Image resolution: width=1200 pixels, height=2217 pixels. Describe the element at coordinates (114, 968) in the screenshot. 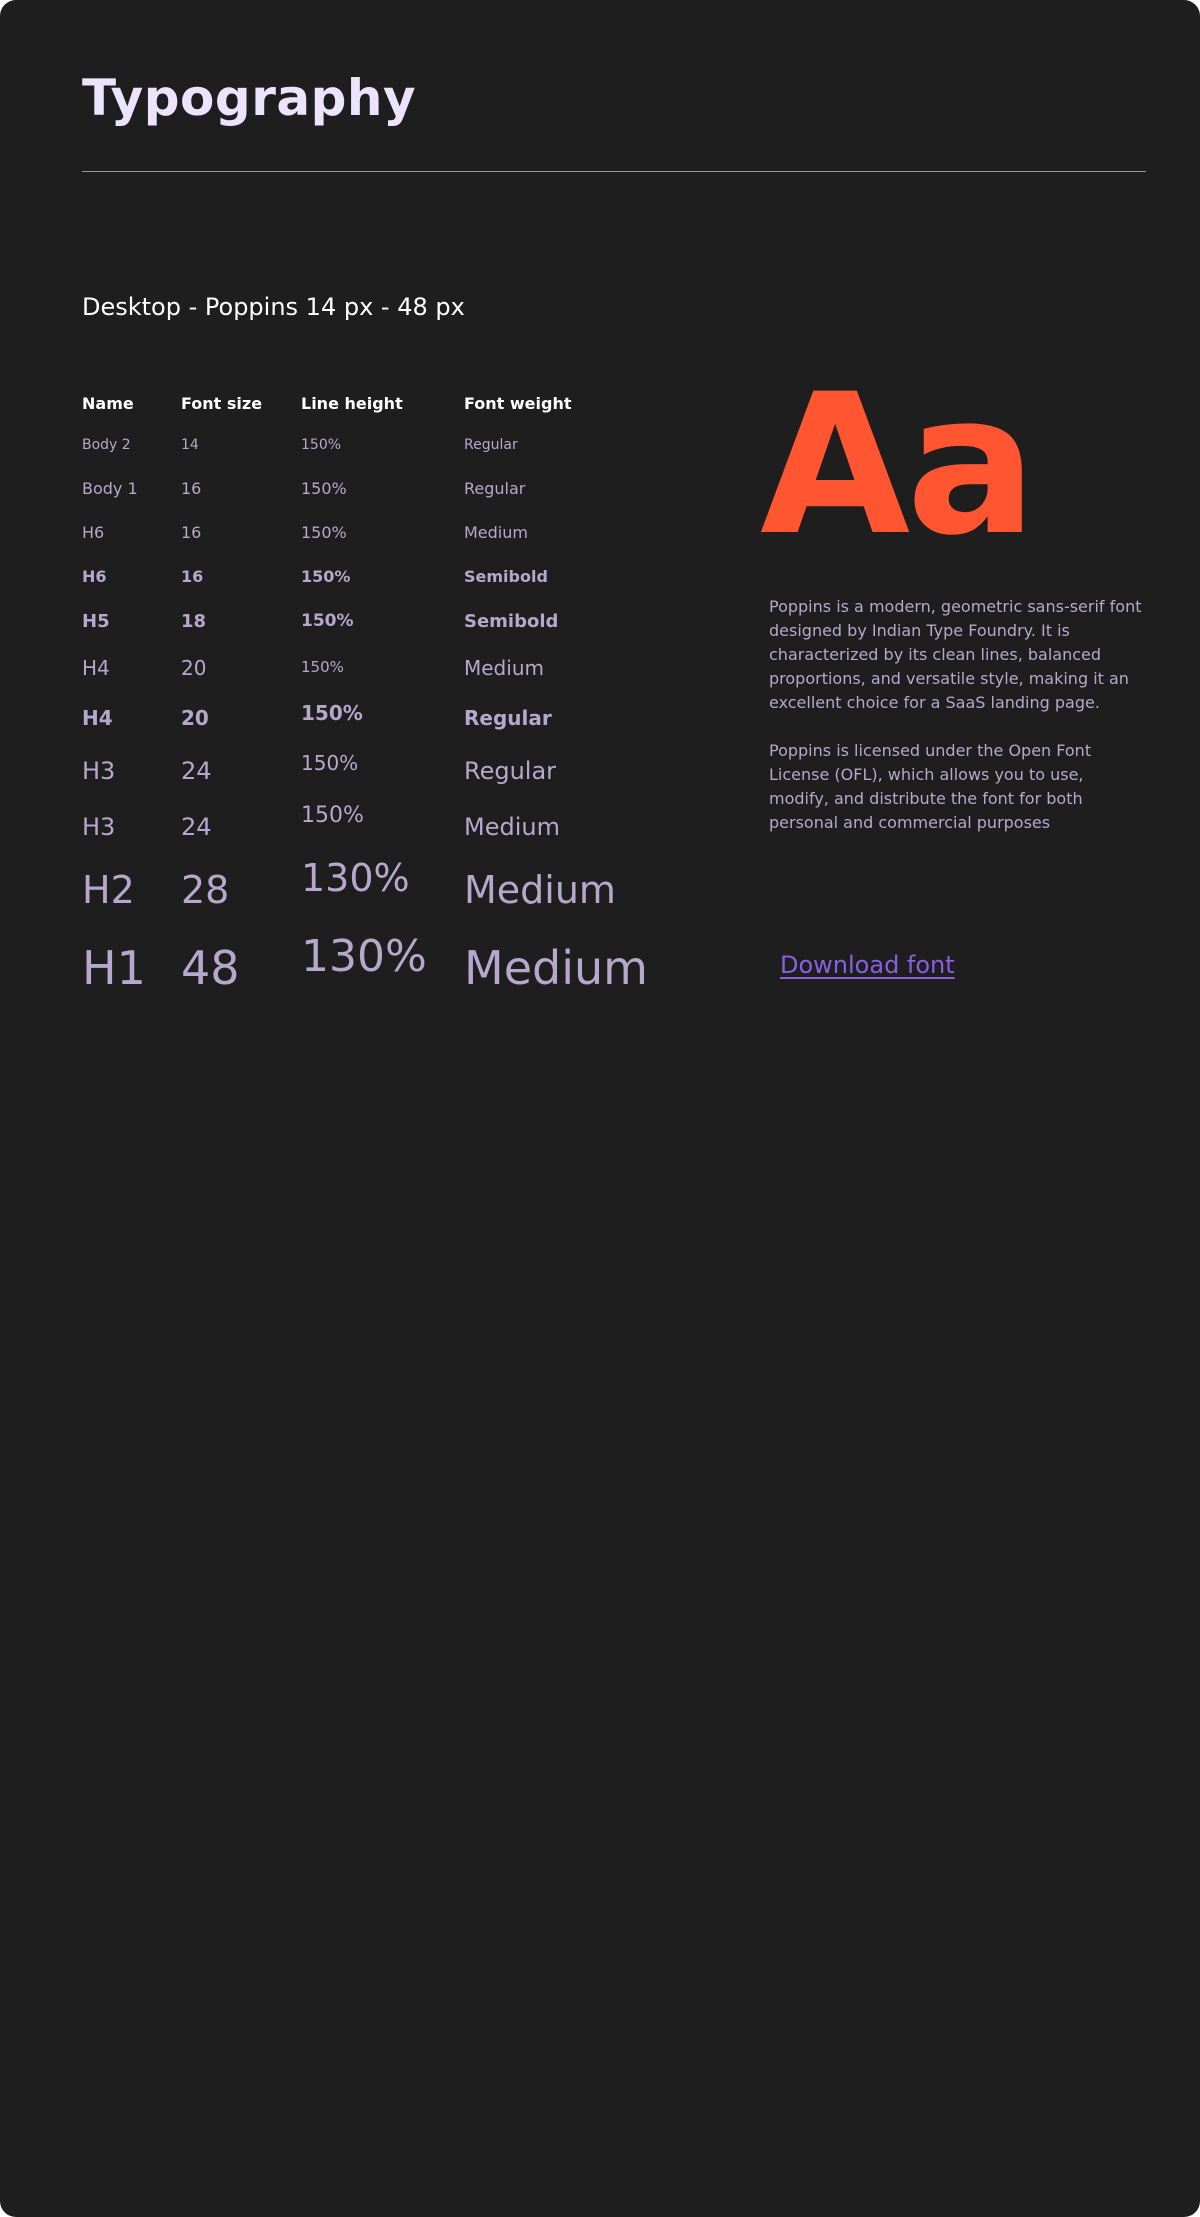

I see `row-name: H1` at that location.